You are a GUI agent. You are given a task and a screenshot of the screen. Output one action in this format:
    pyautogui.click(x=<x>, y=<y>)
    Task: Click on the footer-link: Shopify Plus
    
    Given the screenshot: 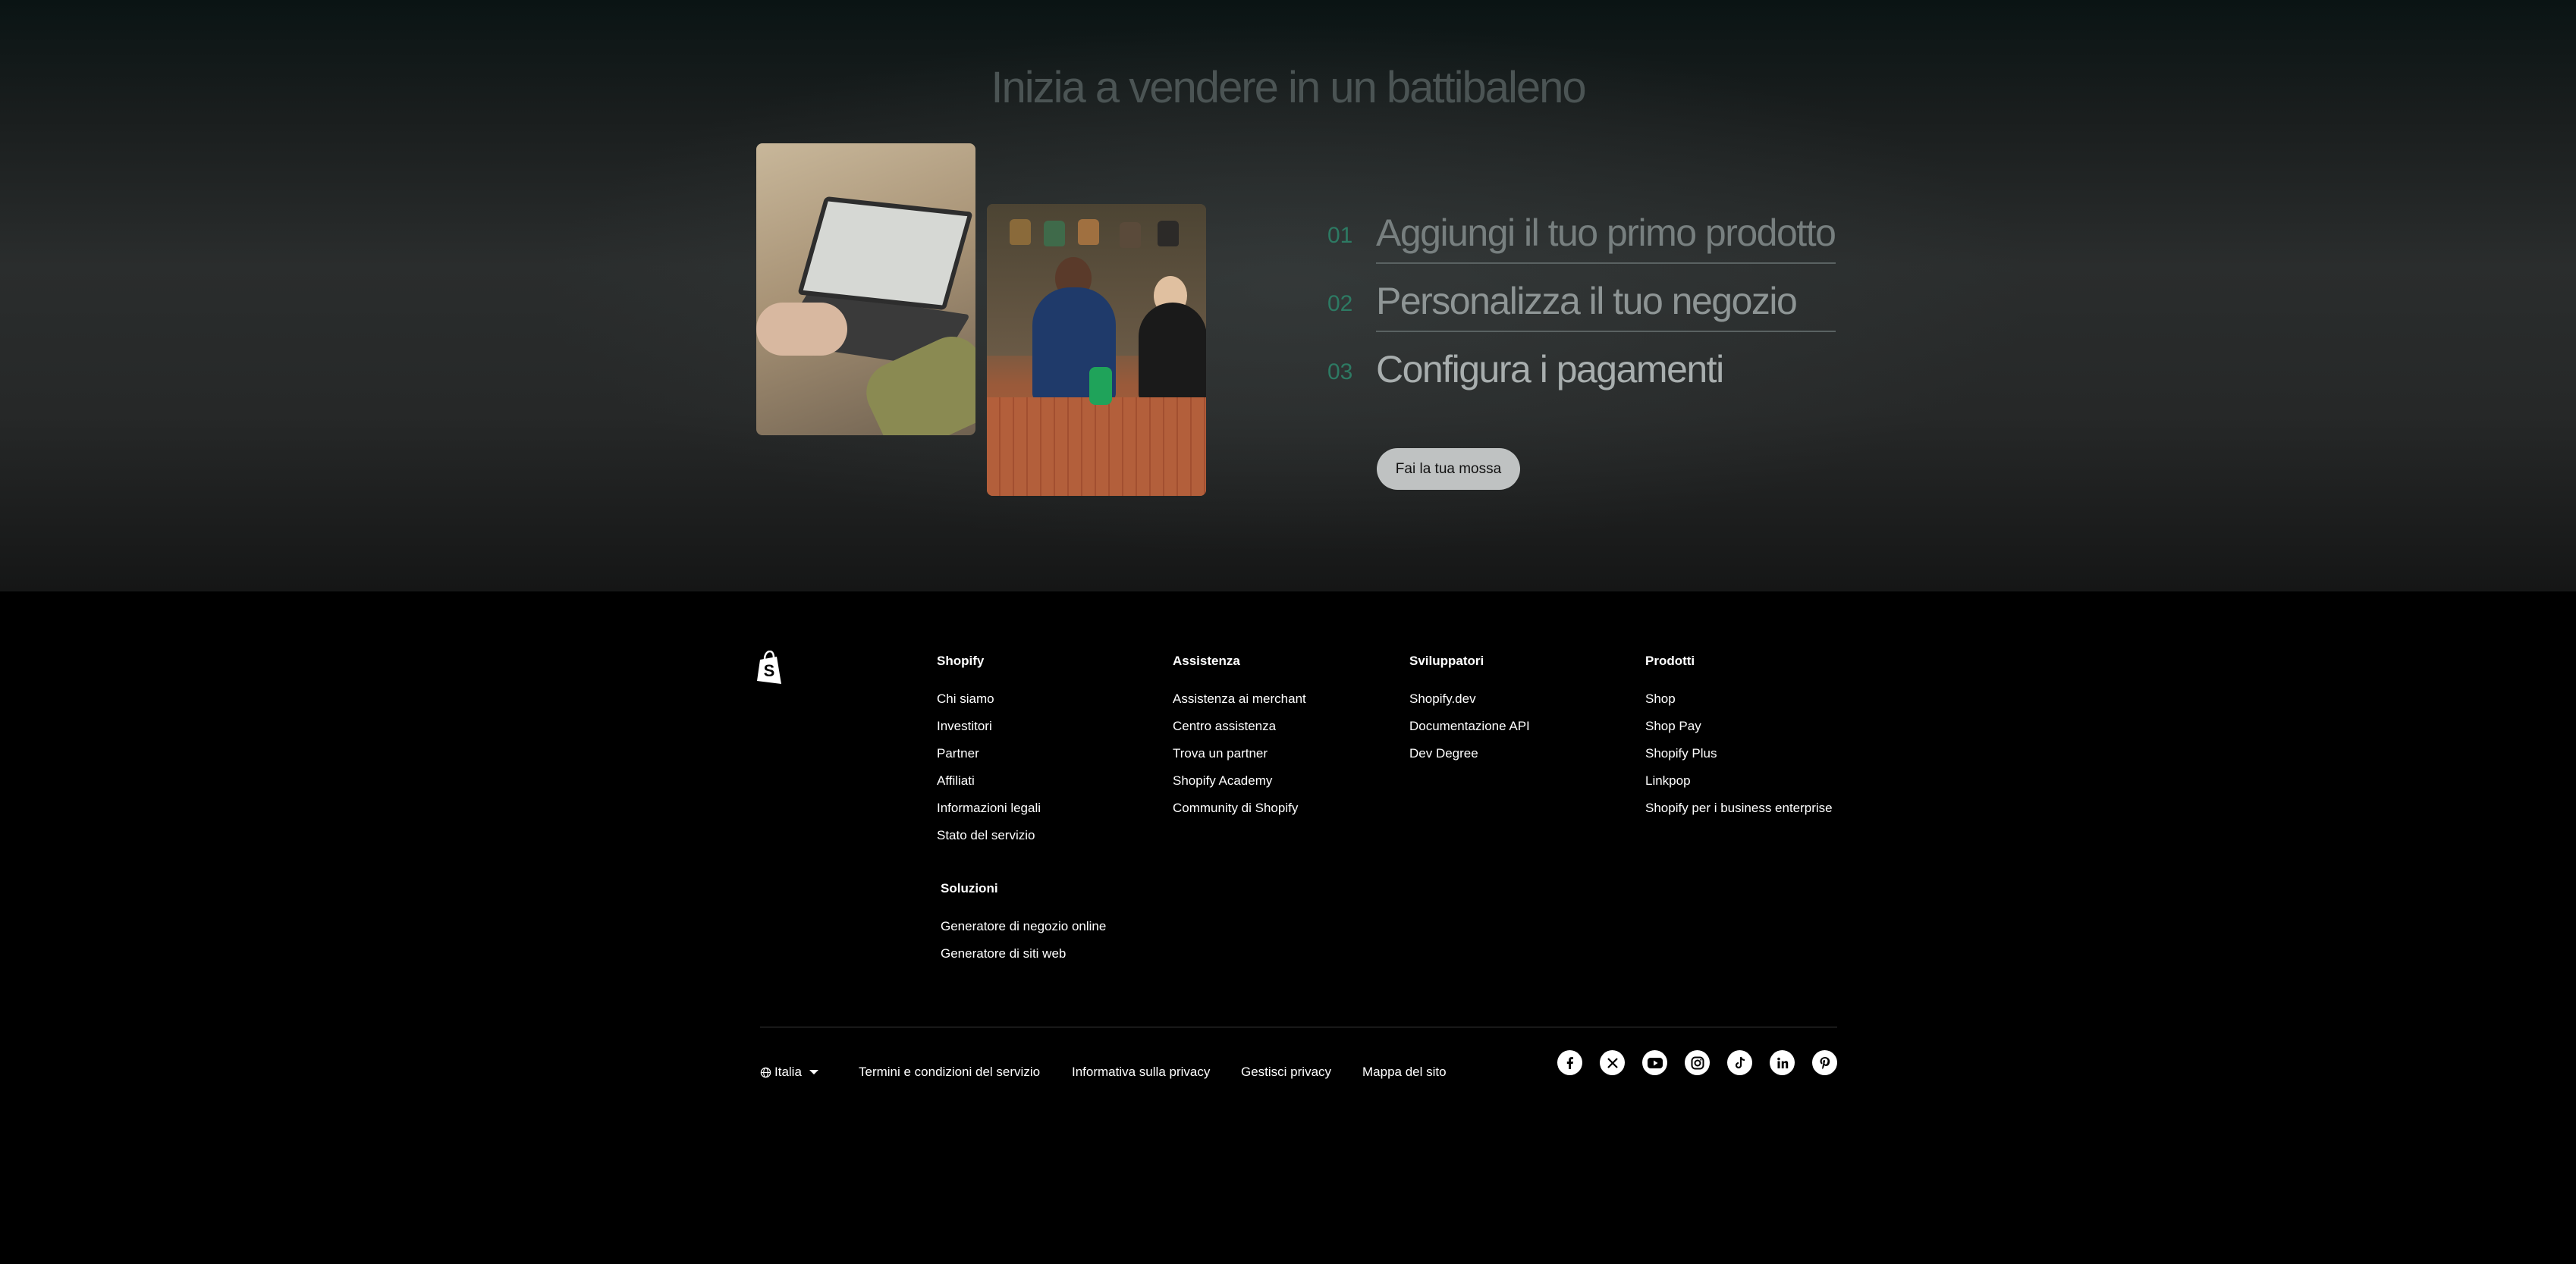 What is the action you would take?
    pyautogui.click(x=1739, y=759)
    